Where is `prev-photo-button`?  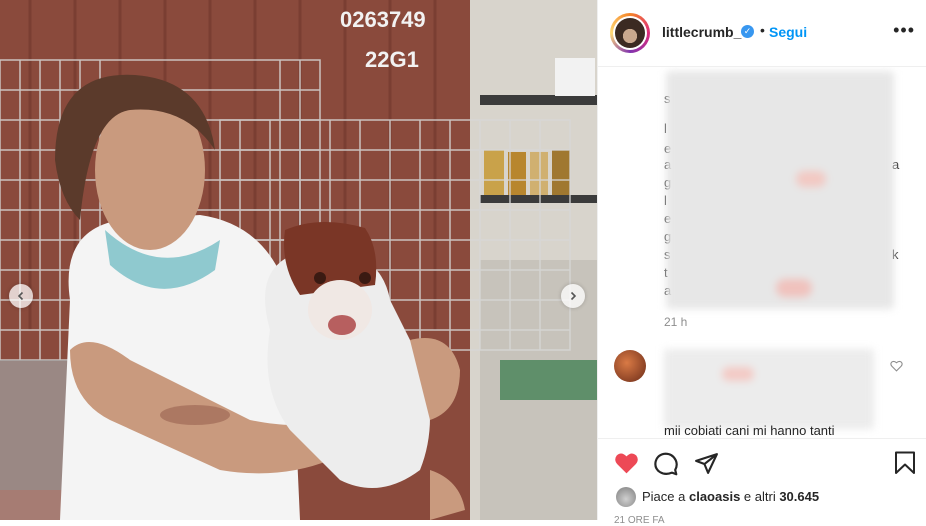
prev-photo-button is located at coordinates (21, 296).